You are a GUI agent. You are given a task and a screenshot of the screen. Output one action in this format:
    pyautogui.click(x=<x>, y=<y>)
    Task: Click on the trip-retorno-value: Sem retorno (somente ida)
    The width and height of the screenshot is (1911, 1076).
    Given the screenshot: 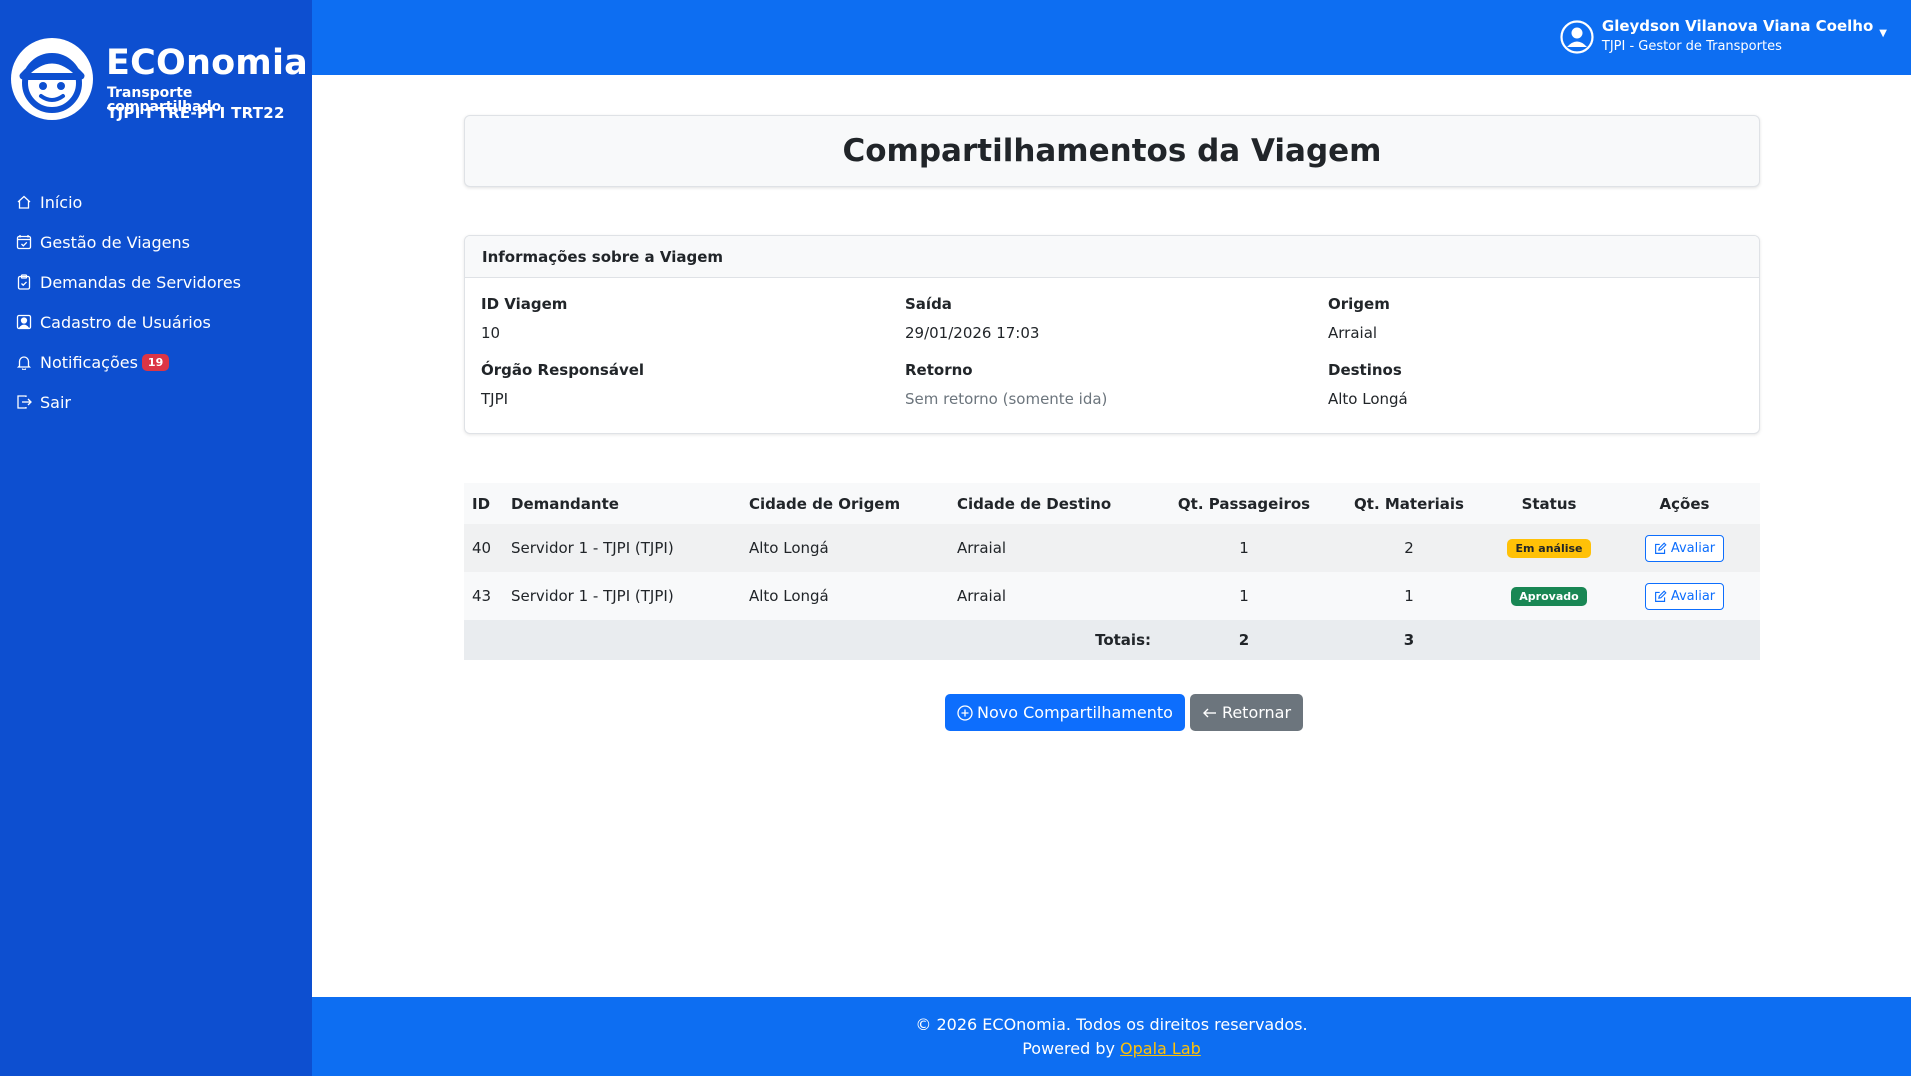 What is the action you would take?
    pyautogui.click(x=1006, y=399)
    